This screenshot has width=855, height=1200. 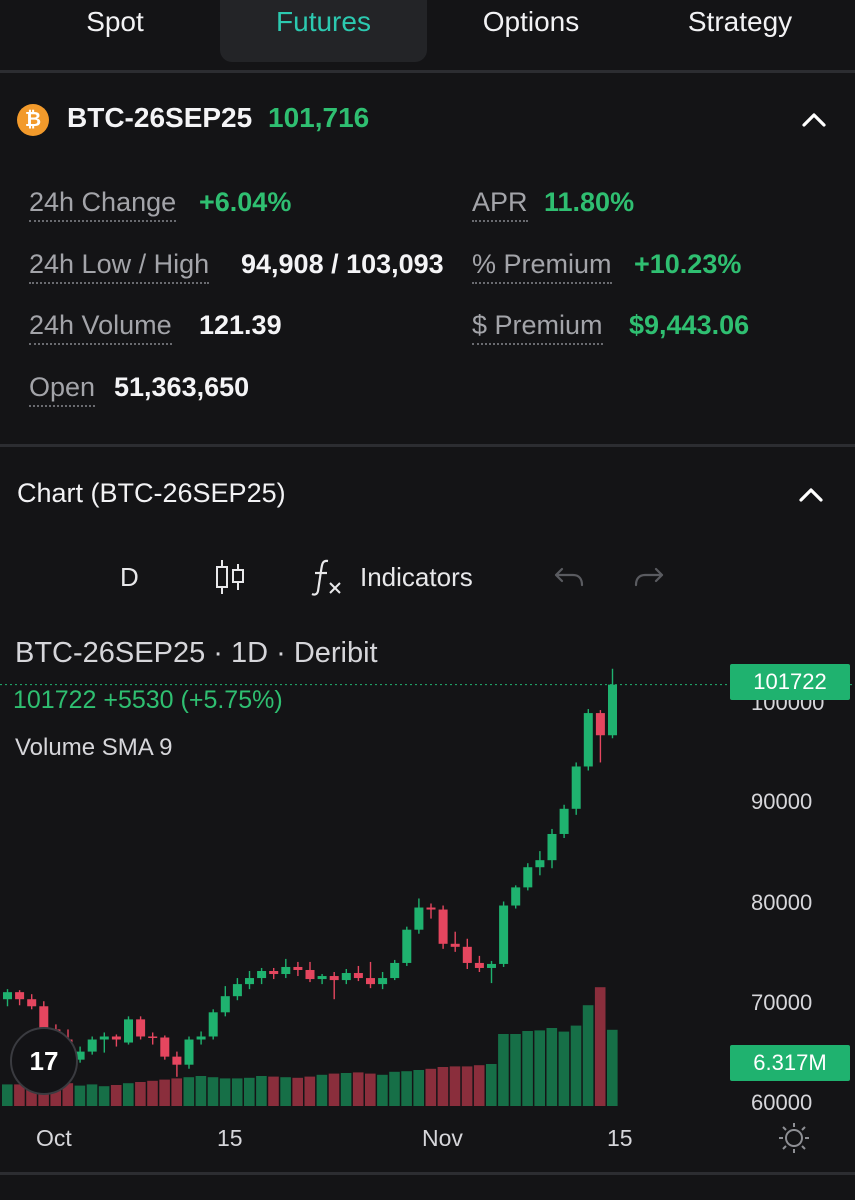 I want to click on chart-settings-sun-icon, so click(x=794, y=1138).